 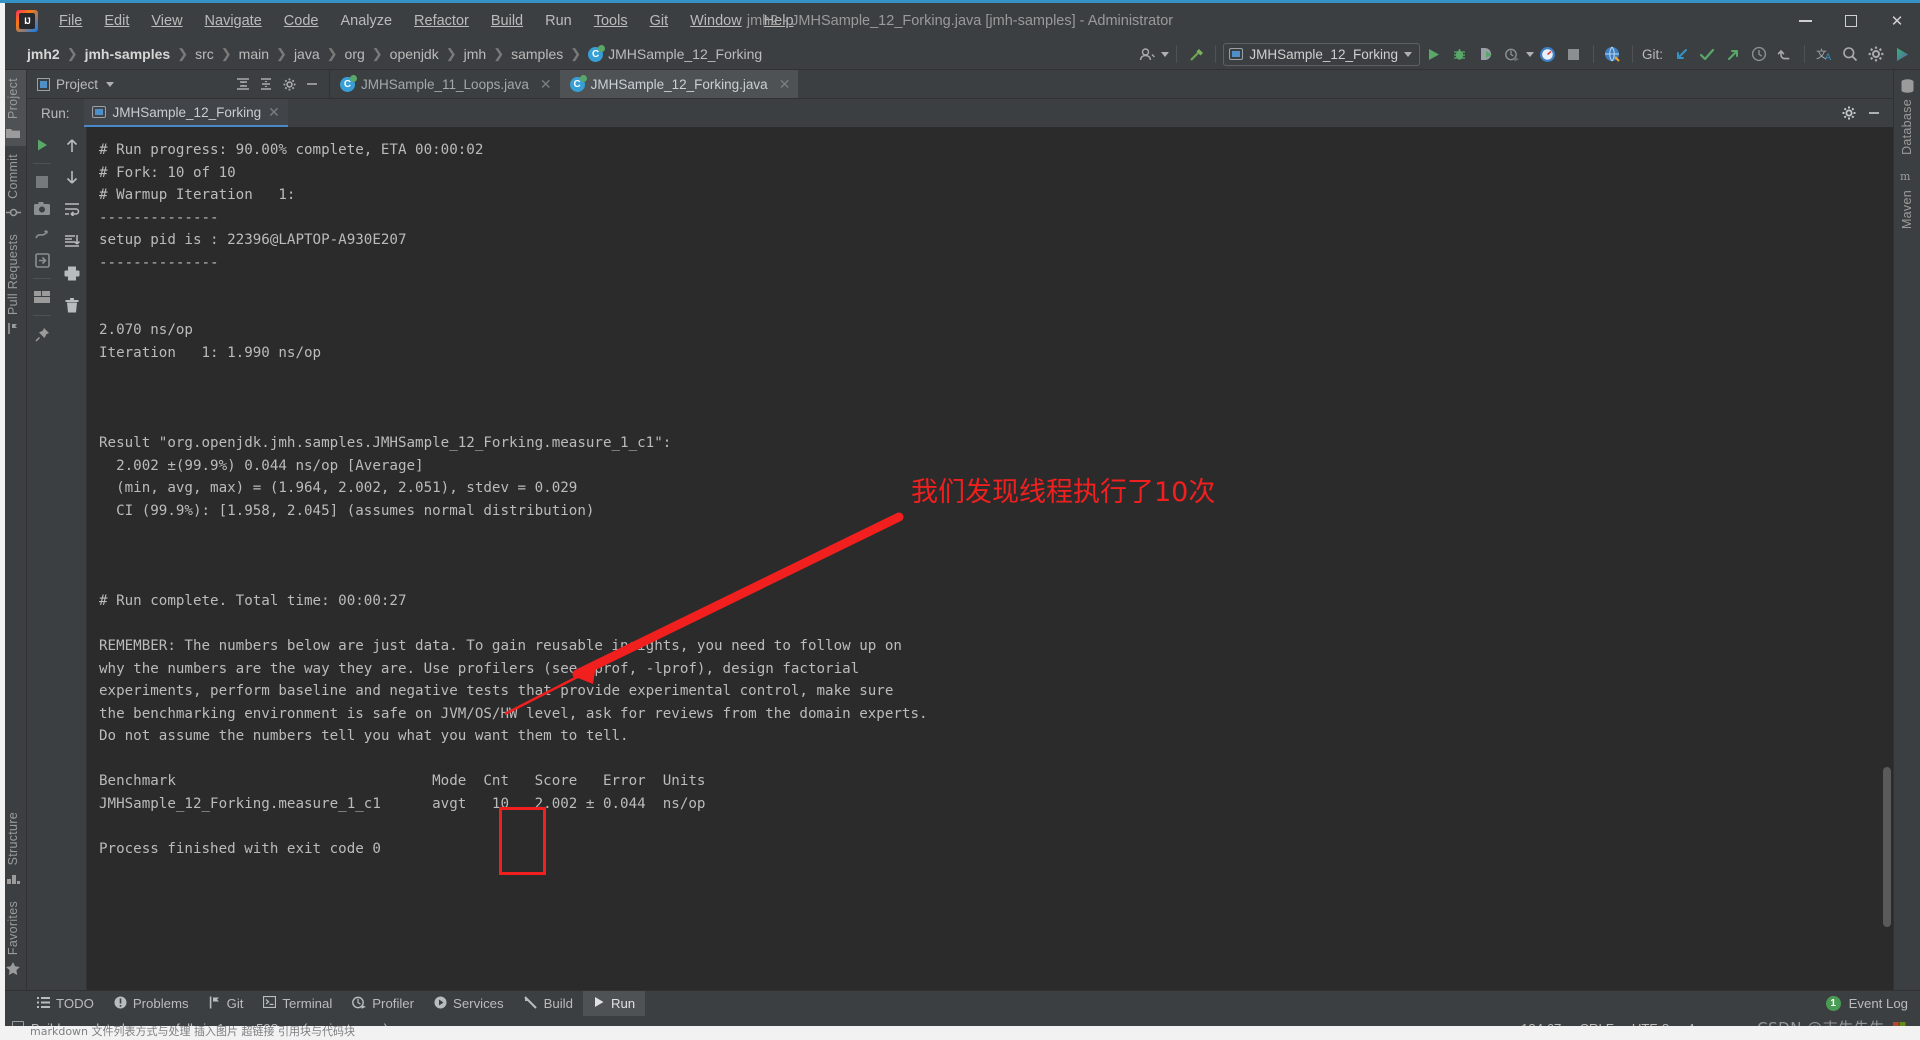 I want to click on event-log-label: Event Log, so click(x=1878, y=1003).